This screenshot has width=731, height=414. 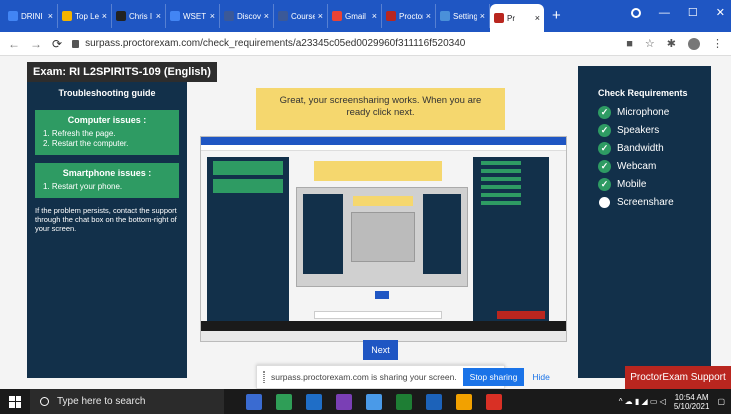 I want to click on requirement-item: ✓ Microphone, so click(x=649, y=112).